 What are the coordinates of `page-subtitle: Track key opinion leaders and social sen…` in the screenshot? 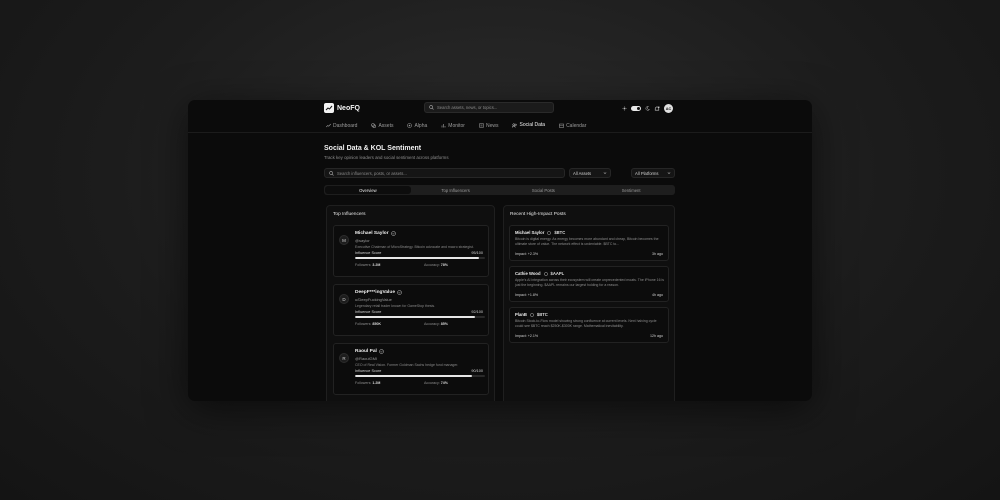 It's located at (386, 157).